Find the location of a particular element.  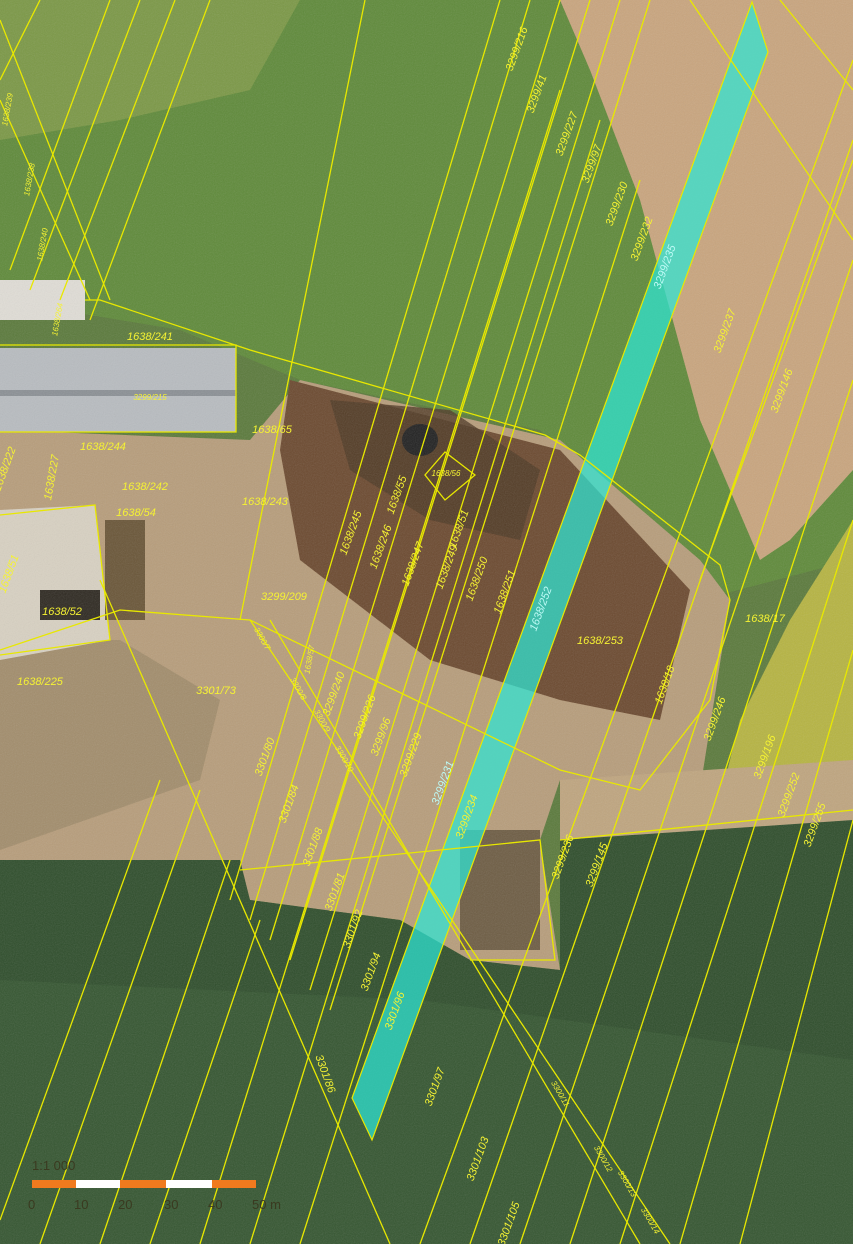

parcel-label: 1638/17 is located at coordinates (765, 619).